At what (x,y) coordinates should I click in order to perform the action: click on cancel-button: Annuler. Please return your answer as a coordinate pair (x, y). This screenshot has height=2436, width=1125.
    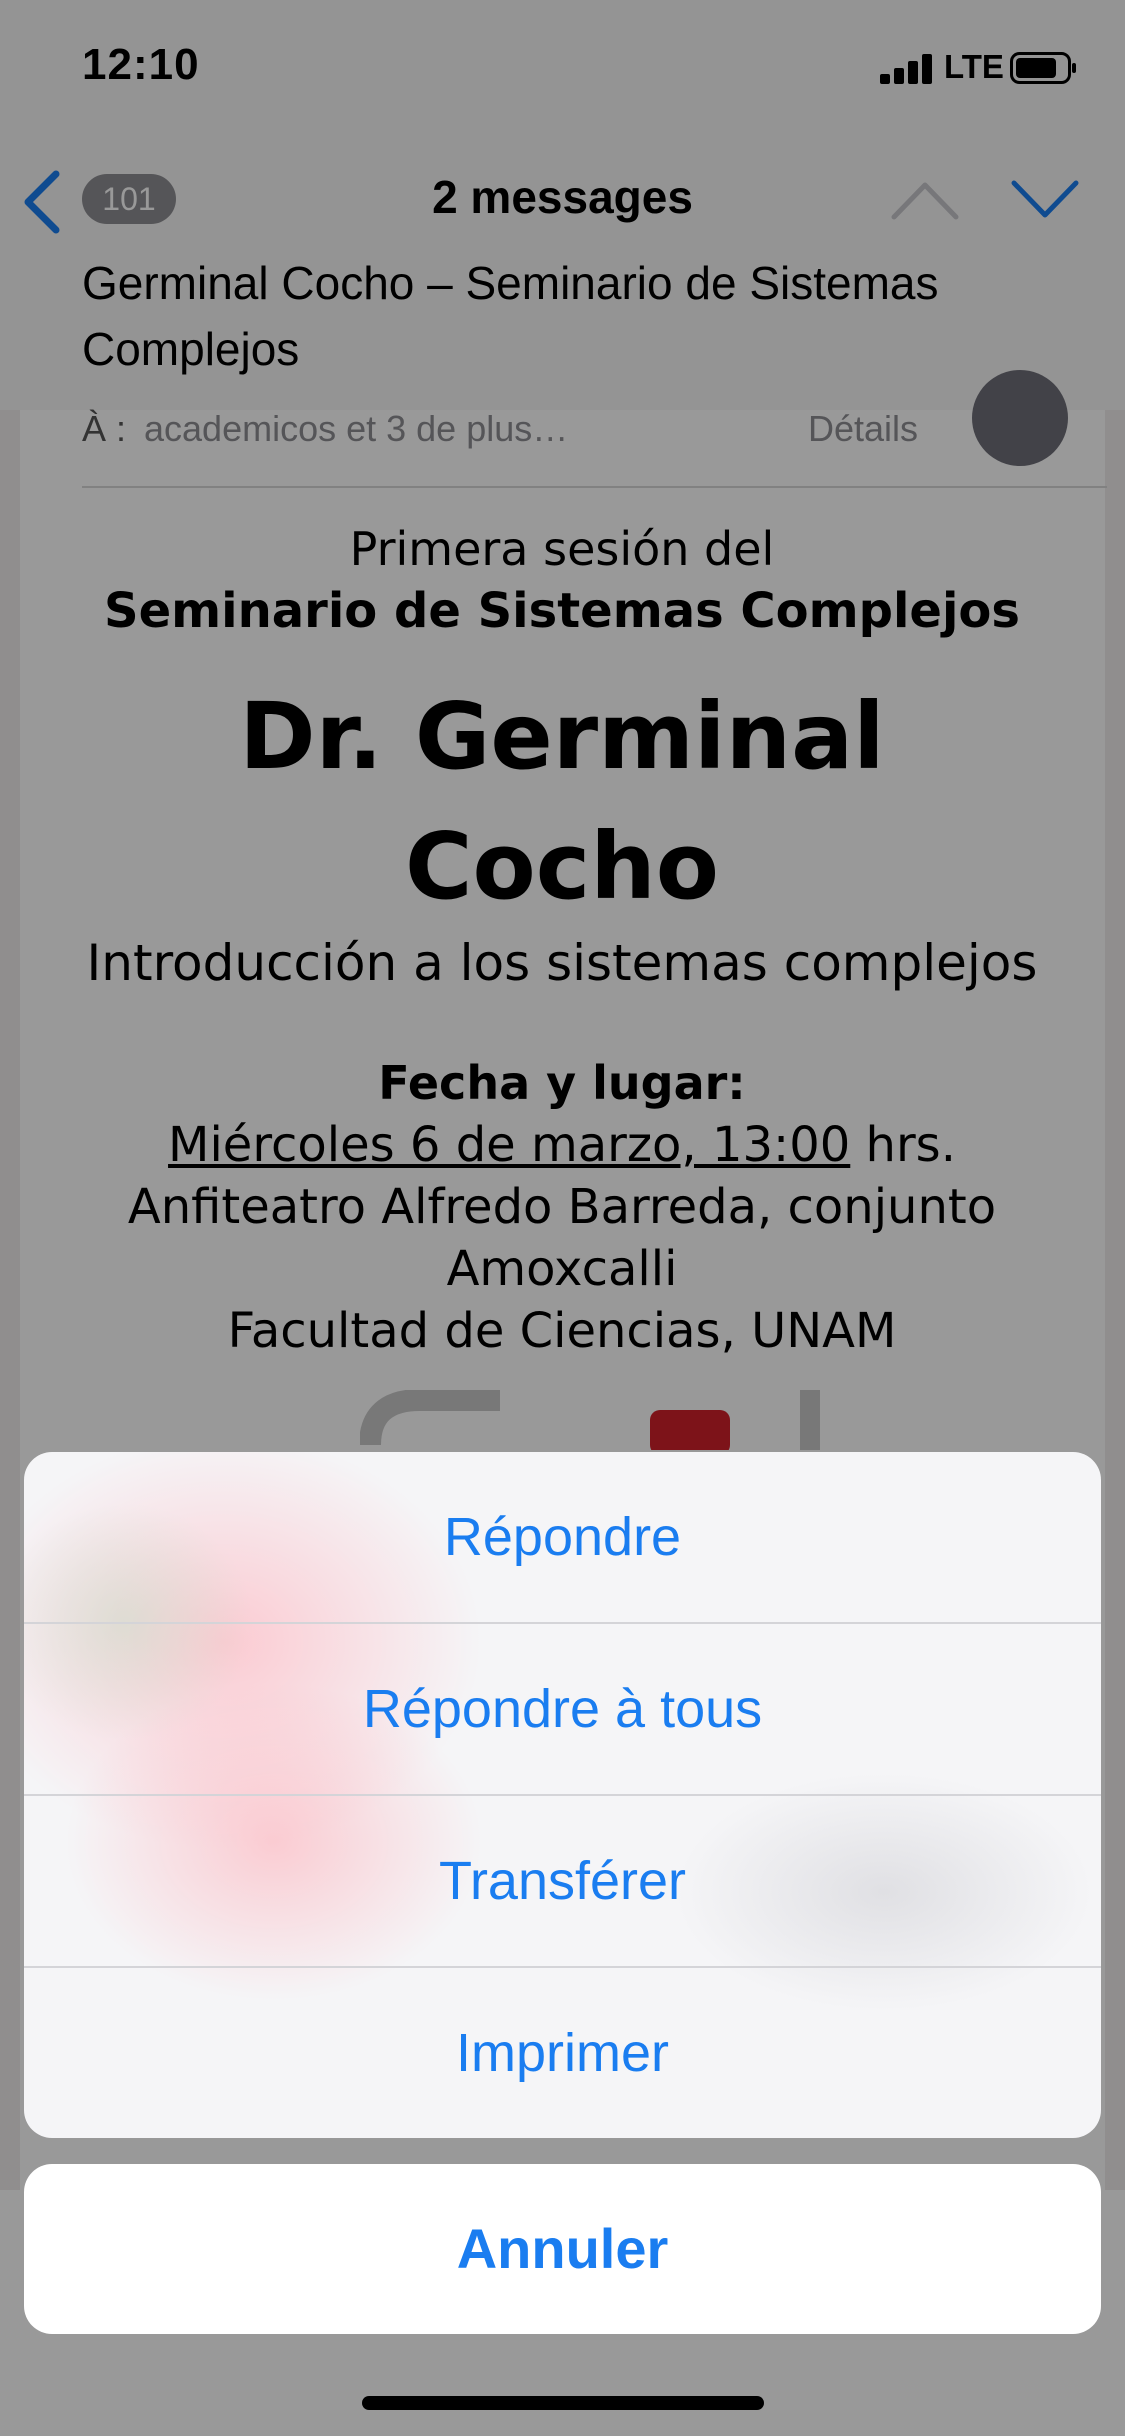
    Looking at the image, I should click on (562, 2249).